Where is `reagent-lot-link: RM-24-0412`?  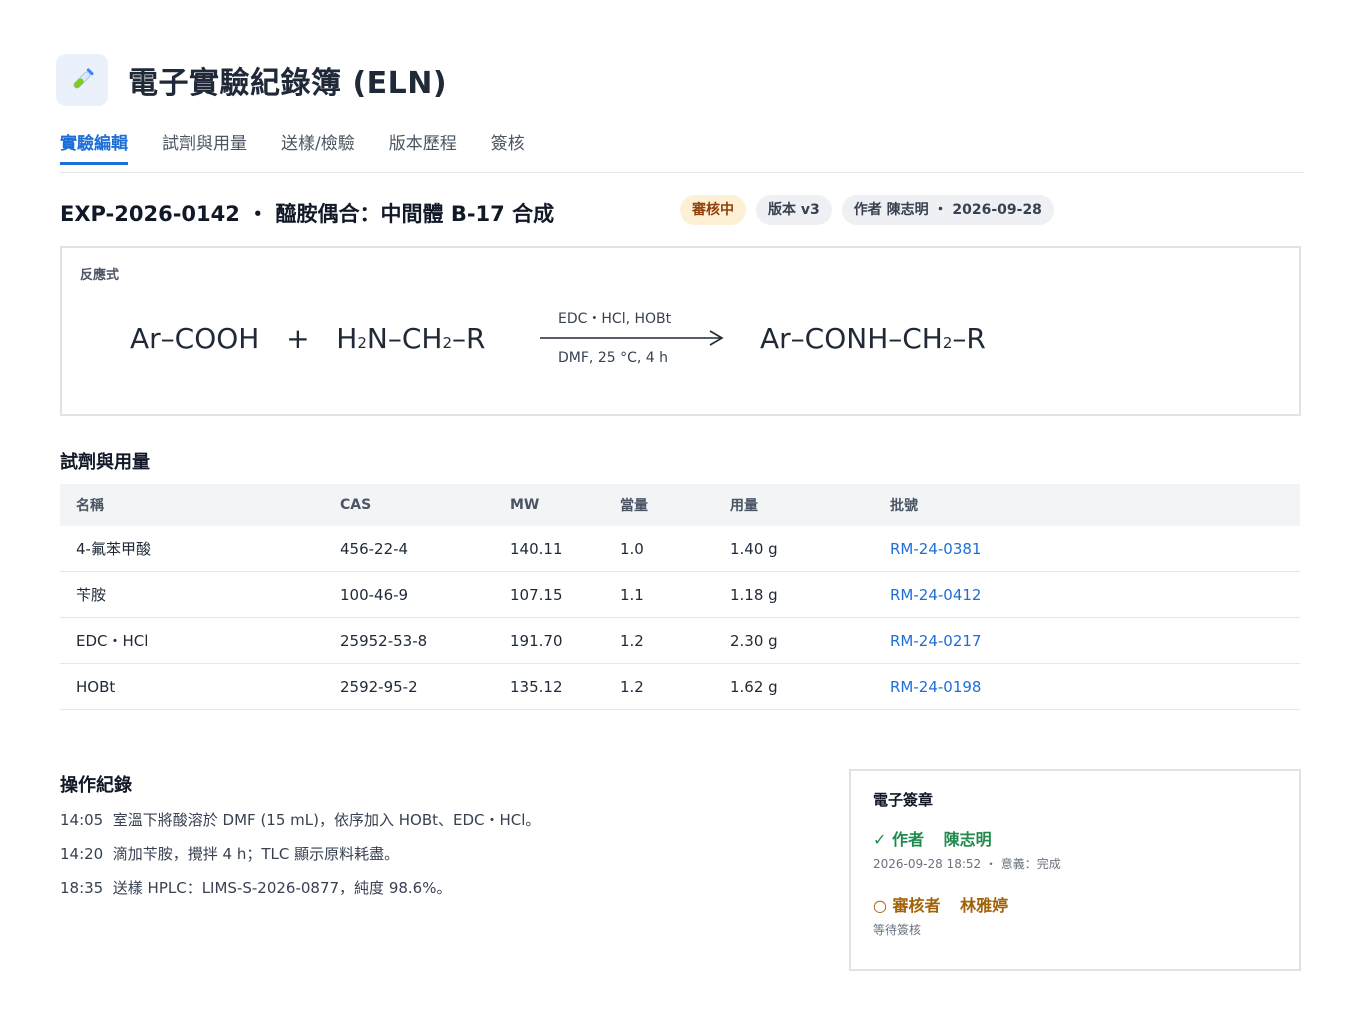 reagent-lot-link: RM-24-0412 is located at coordinates (990, 595).